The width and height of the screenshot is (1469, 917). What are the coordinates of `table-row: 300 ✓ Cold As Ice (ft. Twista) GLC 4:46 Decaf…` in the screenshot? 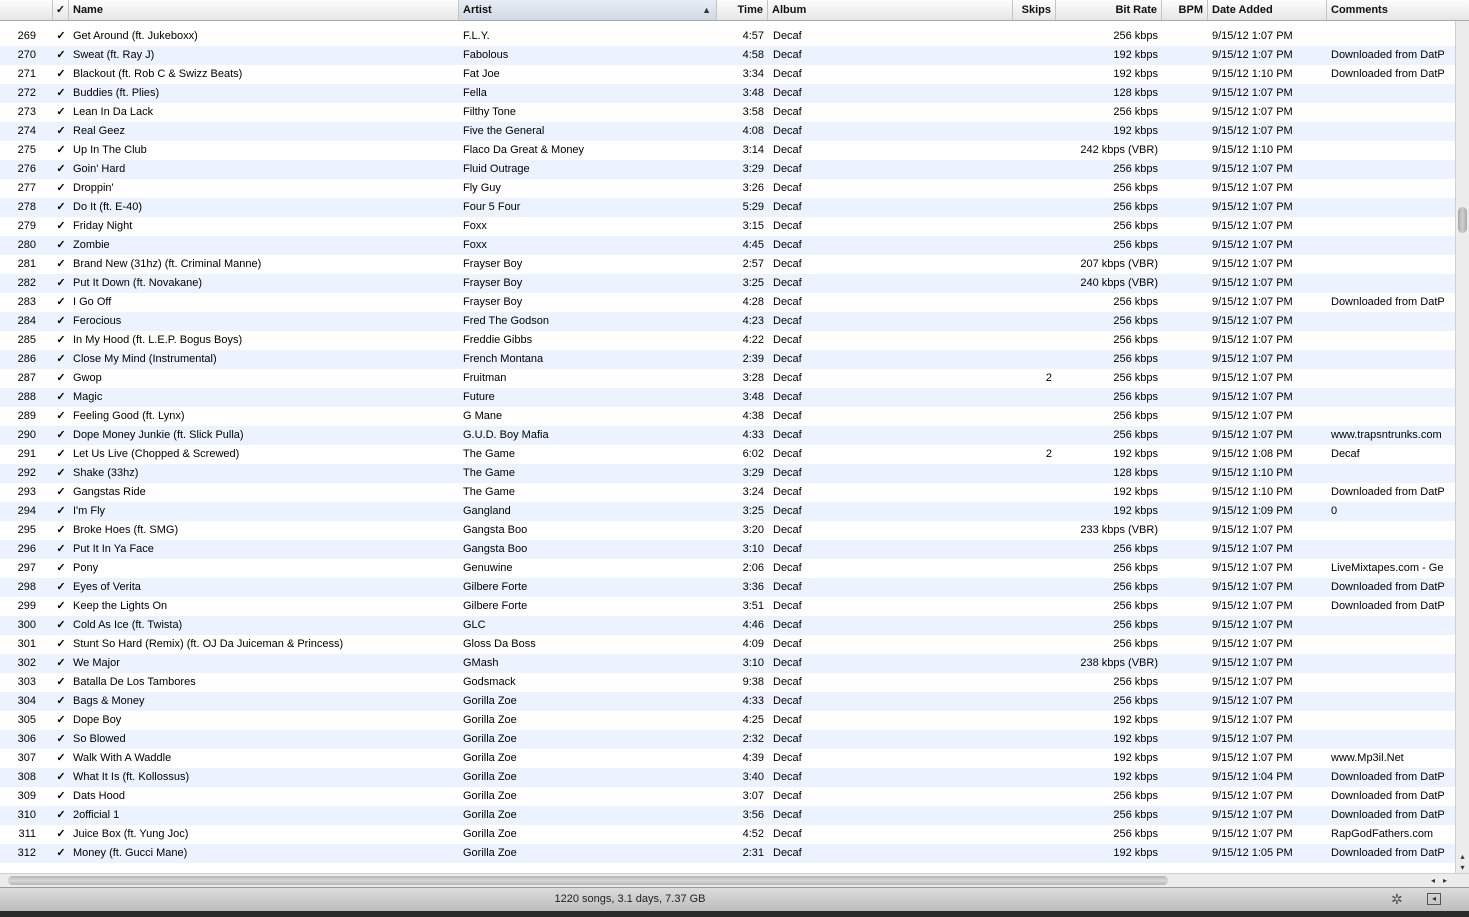 It's located at (727, 625).